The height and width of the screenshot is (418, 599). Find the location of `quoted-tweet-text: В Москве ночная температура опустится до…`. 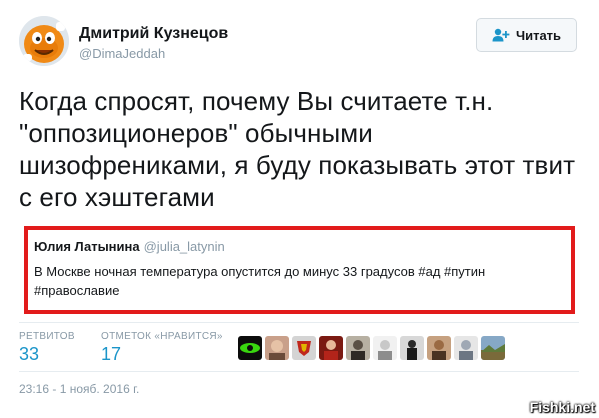

quoted-tweet-text: В Москве ночная температура опустится до… is located at coordinates (260, 281).